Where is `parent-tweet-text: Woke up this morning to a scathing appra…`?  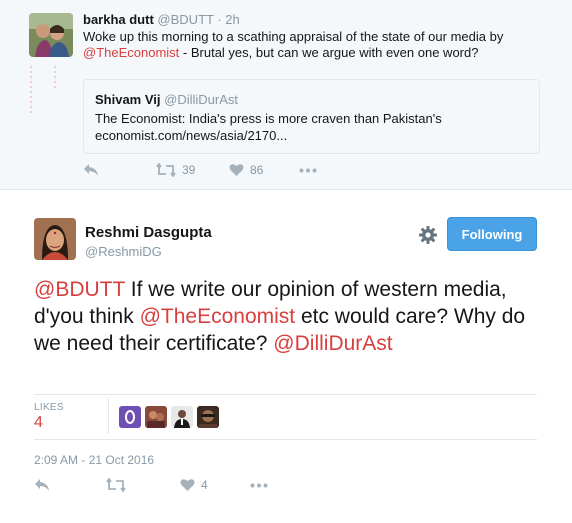
parent-tweet-text: Woke up this morning to a scathing appra… is located at coordinates (313, 45).